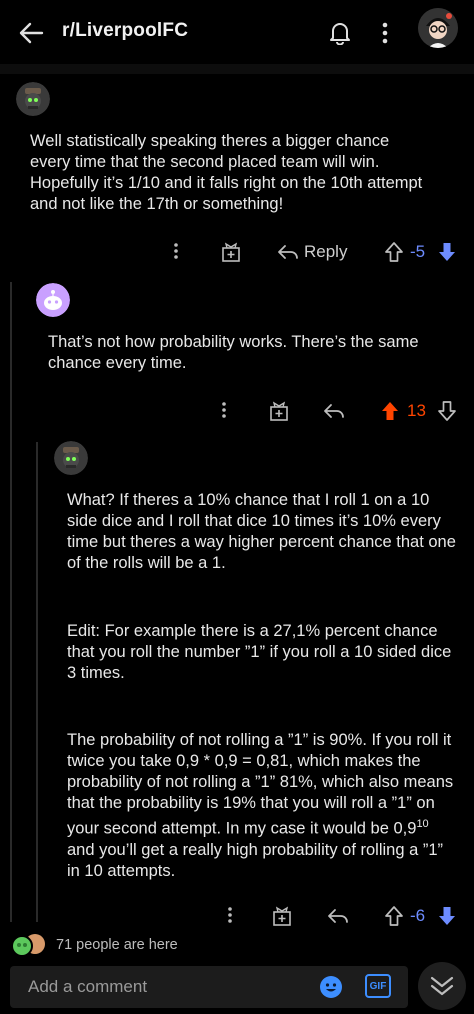 This screenshot has height=1014, width=474. Describe the element at coordinates (416, 410) in the screenshot. I see `score: 13` at that location.